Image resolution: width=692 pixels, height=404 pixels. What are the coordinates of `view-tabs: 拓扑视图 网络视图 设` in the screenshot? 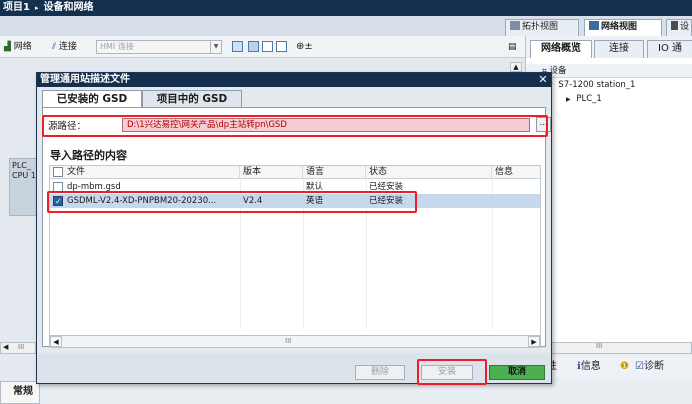 It's located at (346, 26).